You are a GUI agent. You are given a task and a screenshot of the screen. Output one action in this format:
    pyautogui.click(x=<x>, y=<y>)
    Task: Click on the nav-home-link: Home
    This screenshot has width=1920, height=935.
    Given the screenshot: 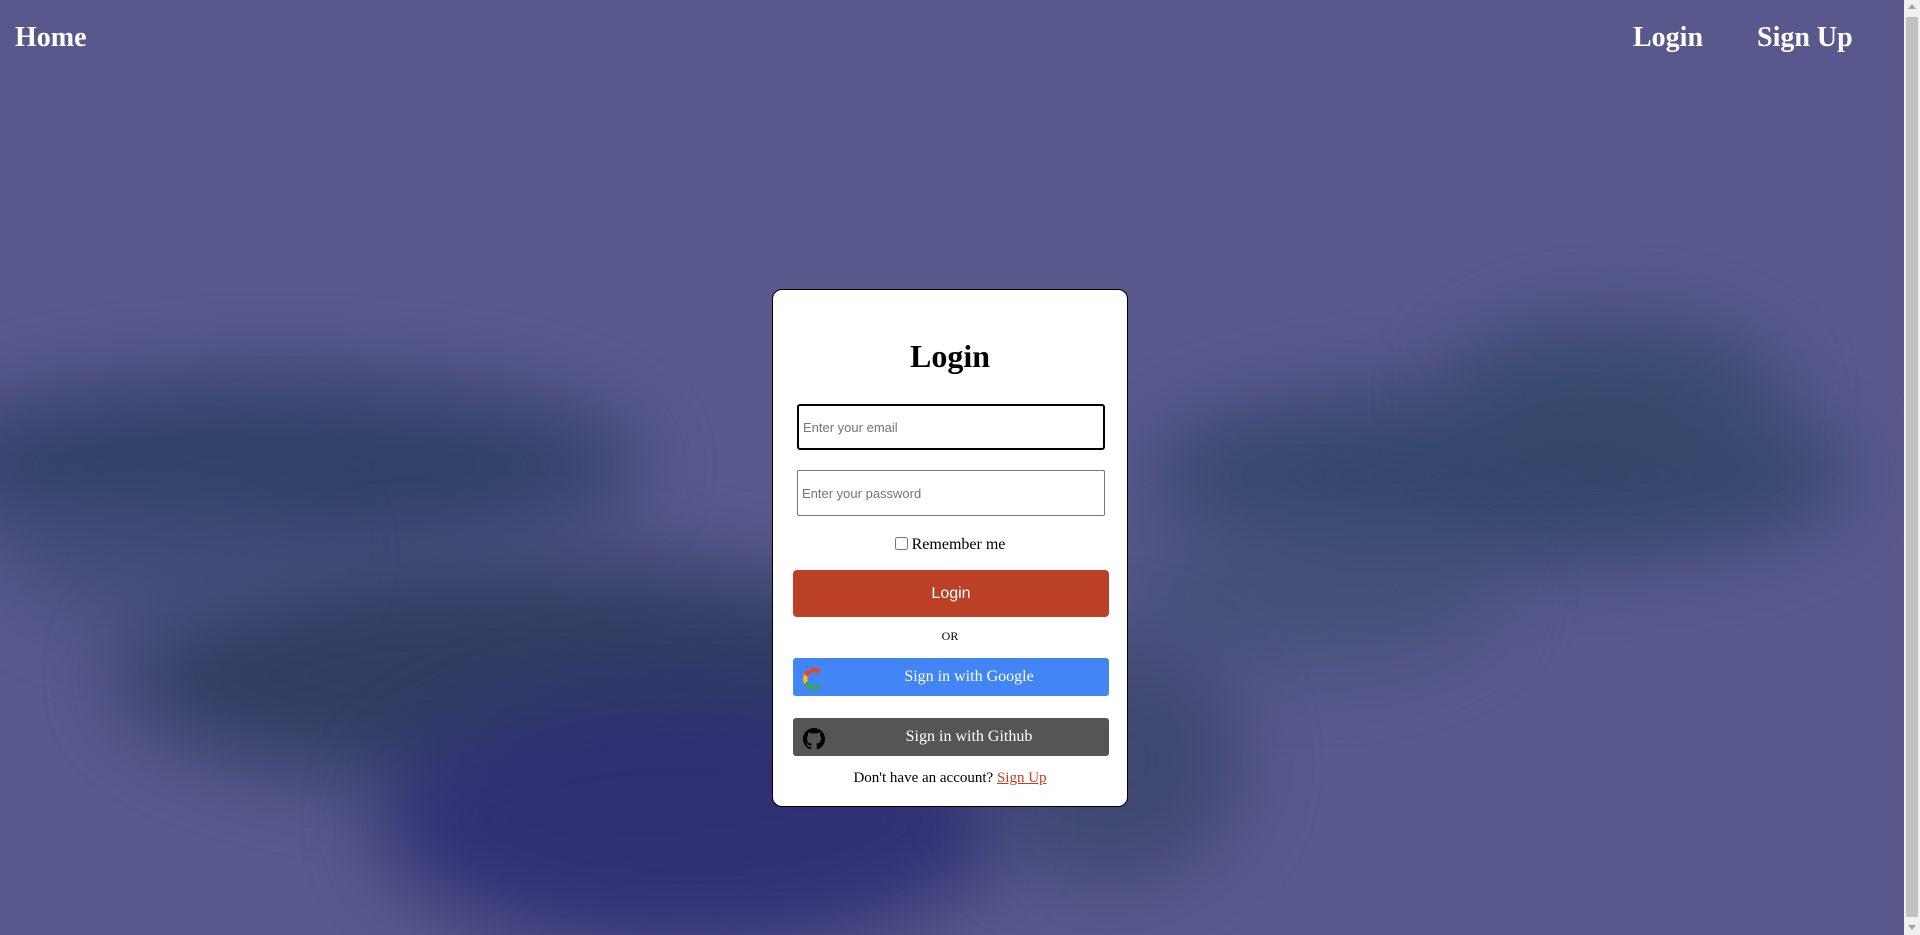 What is the action you would take?
    pyautogui.click(x=51, y=38)
    